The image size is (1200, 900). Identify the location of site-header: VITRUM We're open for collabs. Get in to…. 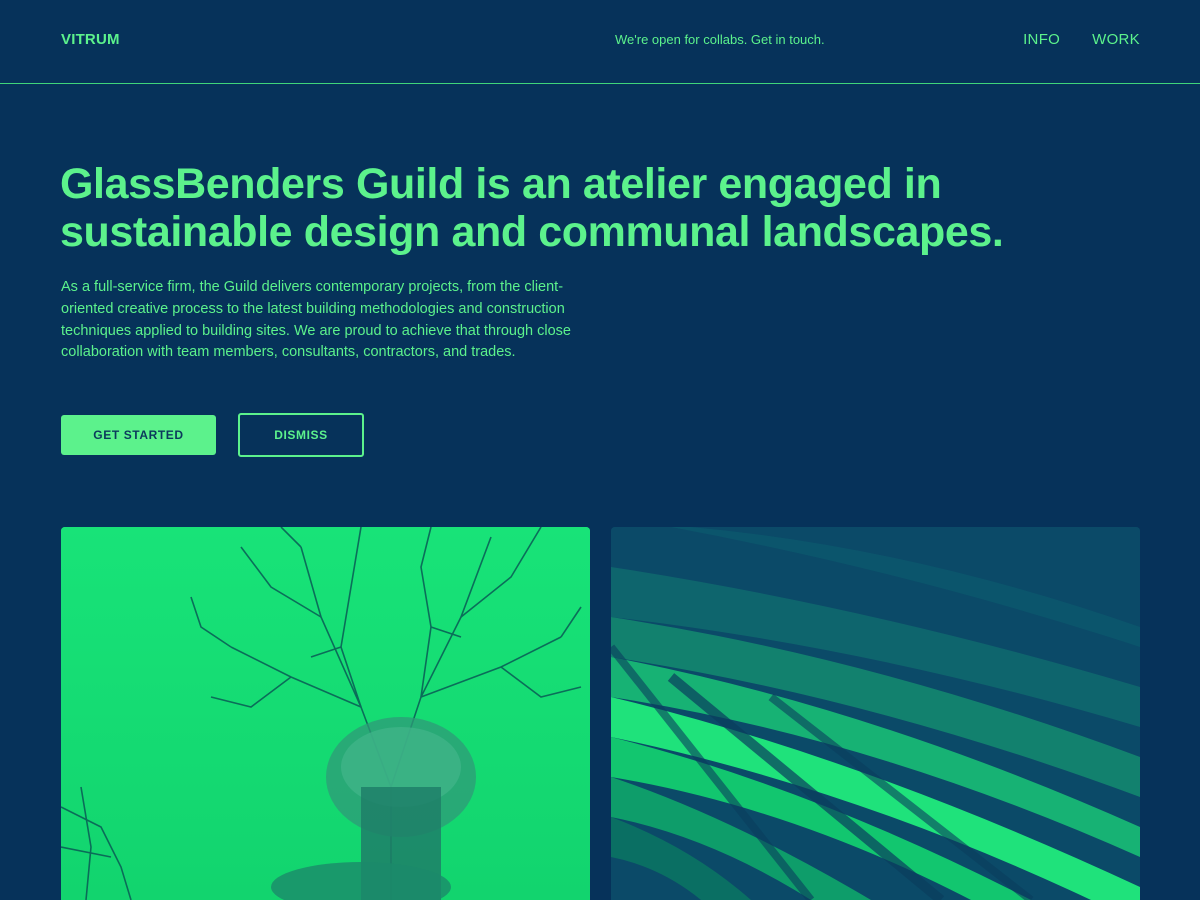
(600, 42).